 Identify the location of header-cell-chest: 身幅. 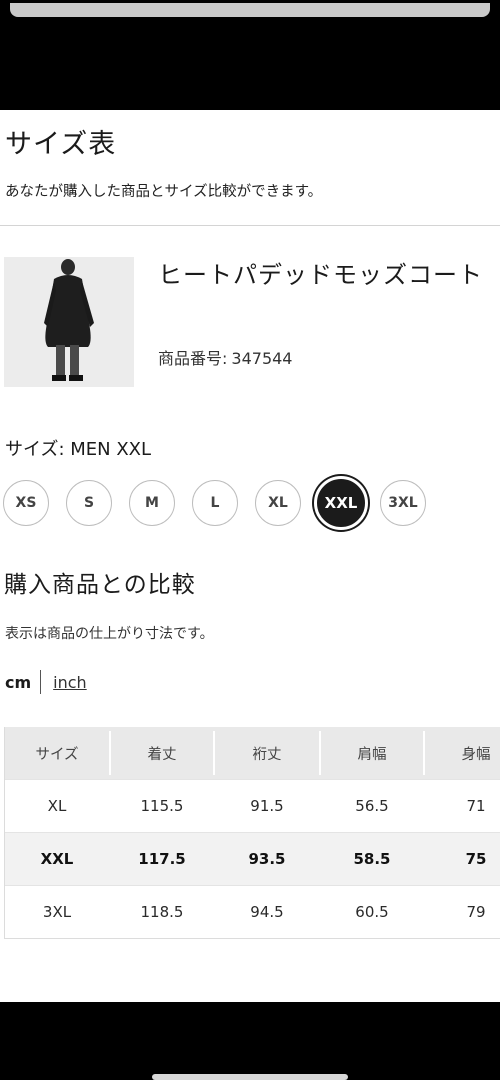
(476, 754).